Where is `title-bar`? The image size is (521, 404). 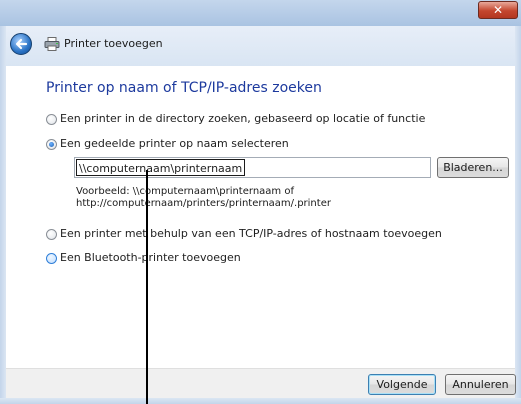 title-bar is located at coordinates (260, 13).